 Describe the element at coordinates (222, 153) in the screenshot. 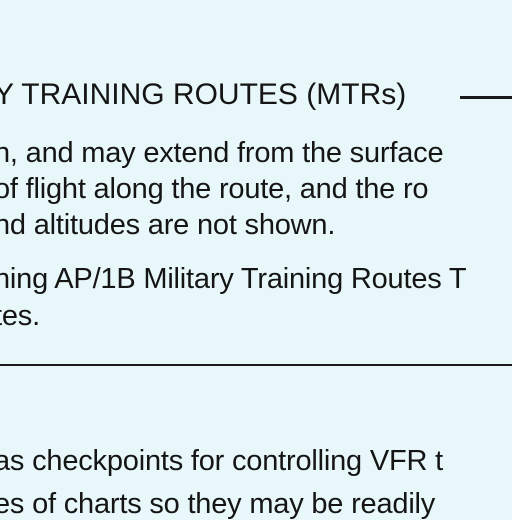

I see `body-line-1: n, and may extend from the surface` at that location.